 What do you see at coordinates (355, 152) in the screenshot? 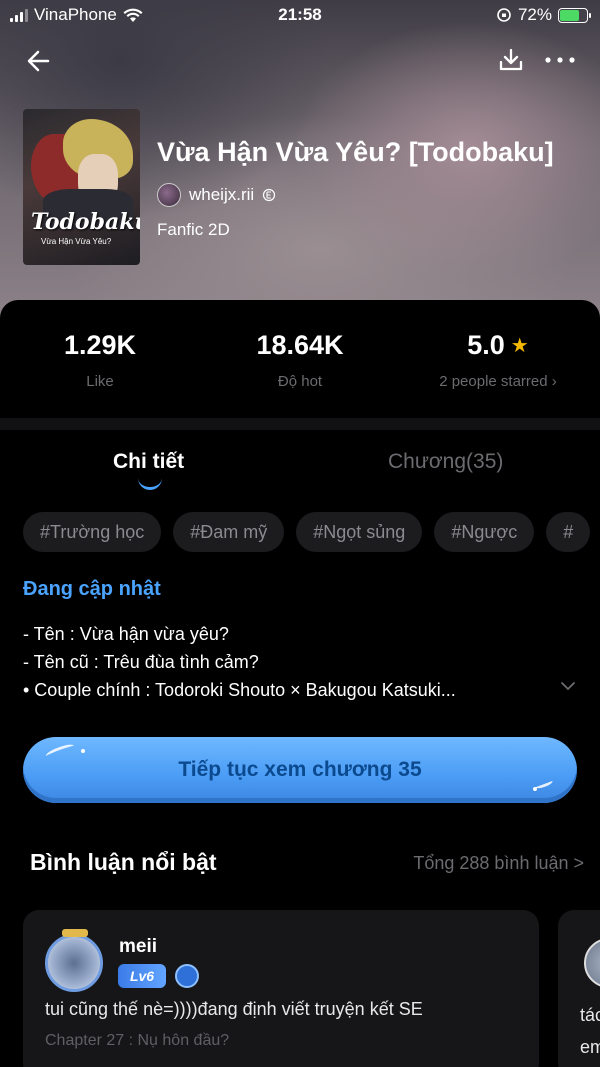
I see `book-title: Vừa Hận Vừa Yêu? [Todobaku]` at bounding box center [355, 152].